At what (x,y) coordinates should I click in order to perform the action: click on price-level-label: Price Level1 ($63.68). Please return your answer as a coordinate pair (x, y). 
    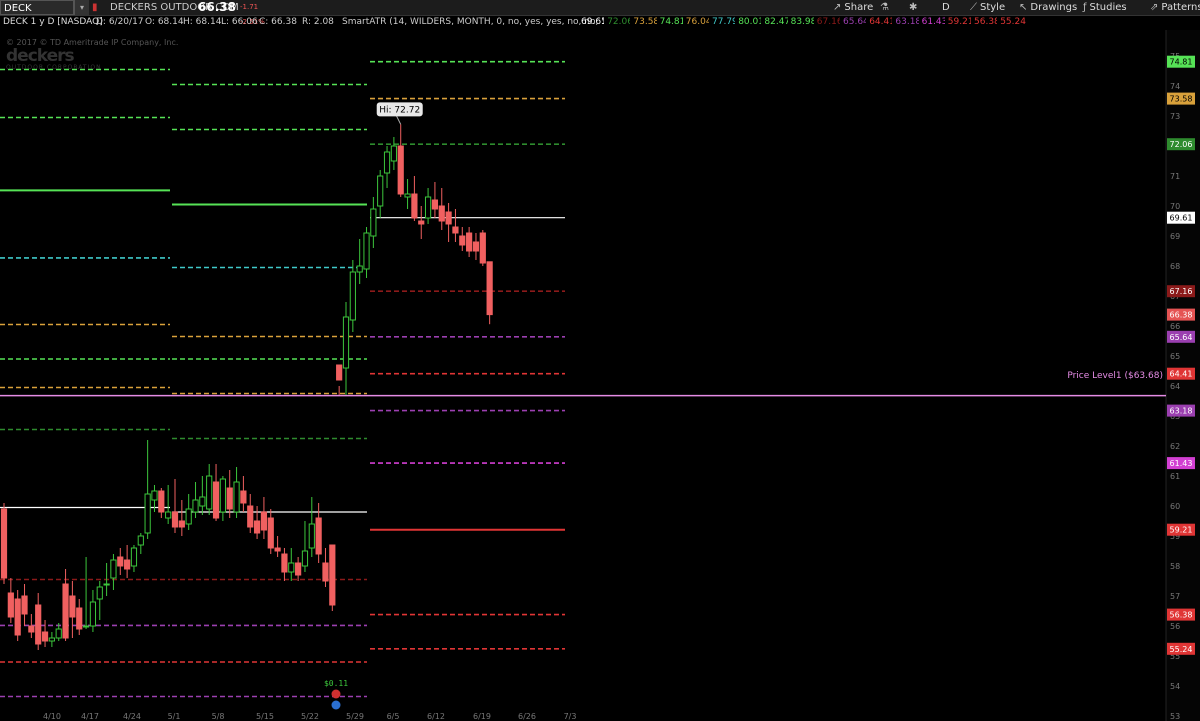
    Looking at the image, I should click on (1115, 376).